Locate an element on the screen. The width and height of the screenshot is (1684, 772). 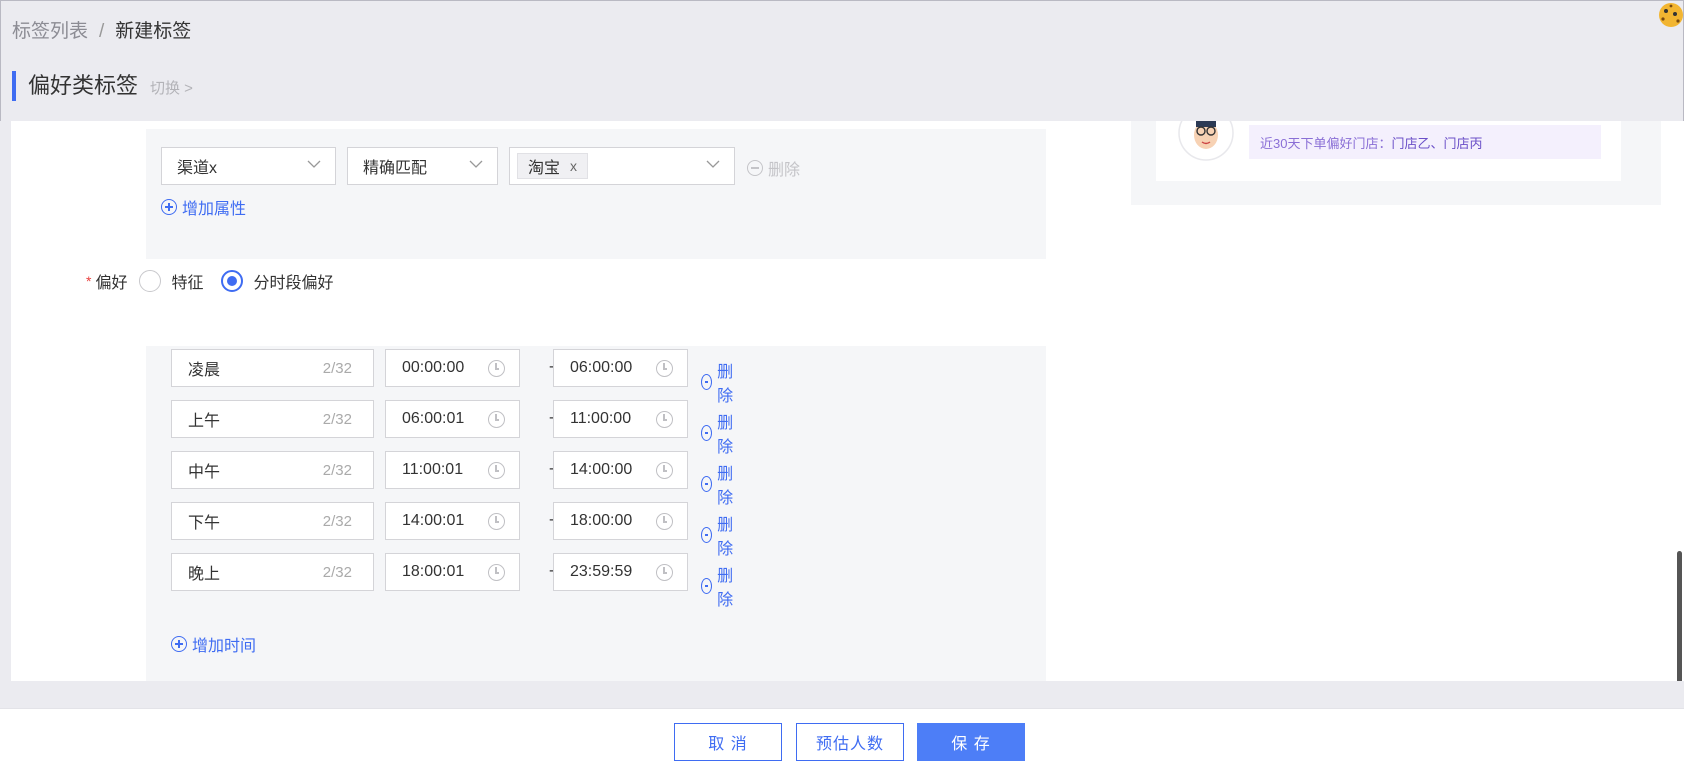
end-time-value: 14:00:00 is located at coordinates (601, 469).